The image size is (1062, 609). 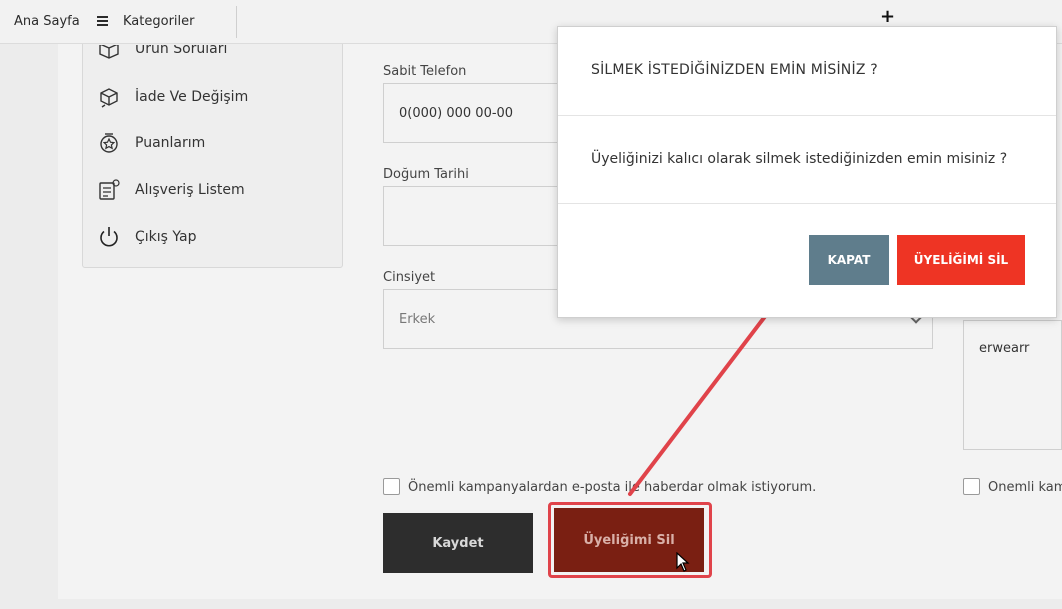 What do you see at coordinates (734, 70) in the screenshot?
I see `modal-title: SİLMEK İSTEDİĞİNİZDEN EMİN MİSİNİZ ?` at bounding box center [734, 70].